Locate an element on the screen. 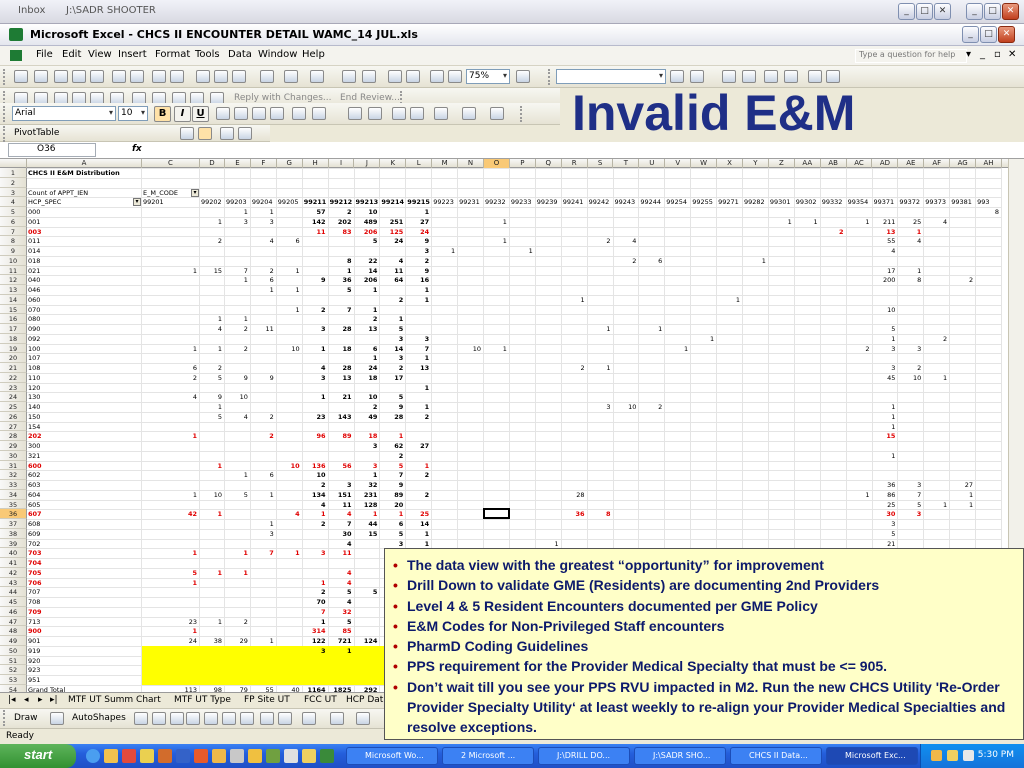  row-header-21: 21 is located at coordinates (13, 368).